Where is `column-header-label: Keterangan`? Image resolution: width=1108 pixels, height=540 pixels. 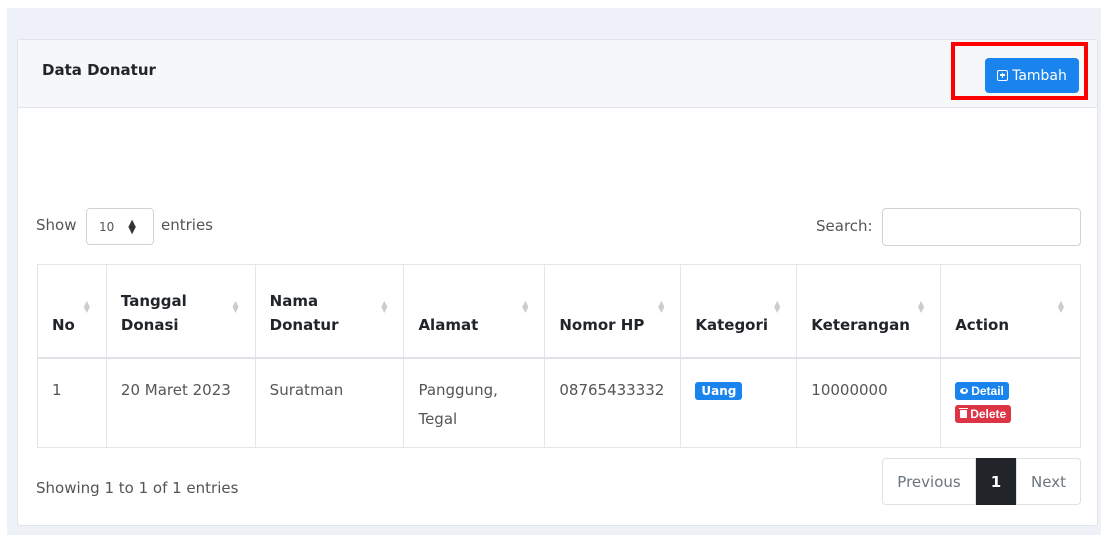
column-header-label: Keterangan is located at coordinates (860, 324).